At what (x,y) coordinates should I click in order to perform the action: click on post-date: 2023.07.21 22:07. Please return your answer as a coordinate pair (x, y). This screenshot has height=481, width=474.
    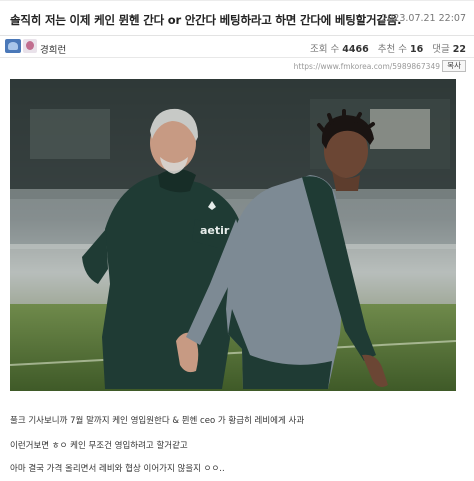
    Looking at the image, I should click on (423, 18).